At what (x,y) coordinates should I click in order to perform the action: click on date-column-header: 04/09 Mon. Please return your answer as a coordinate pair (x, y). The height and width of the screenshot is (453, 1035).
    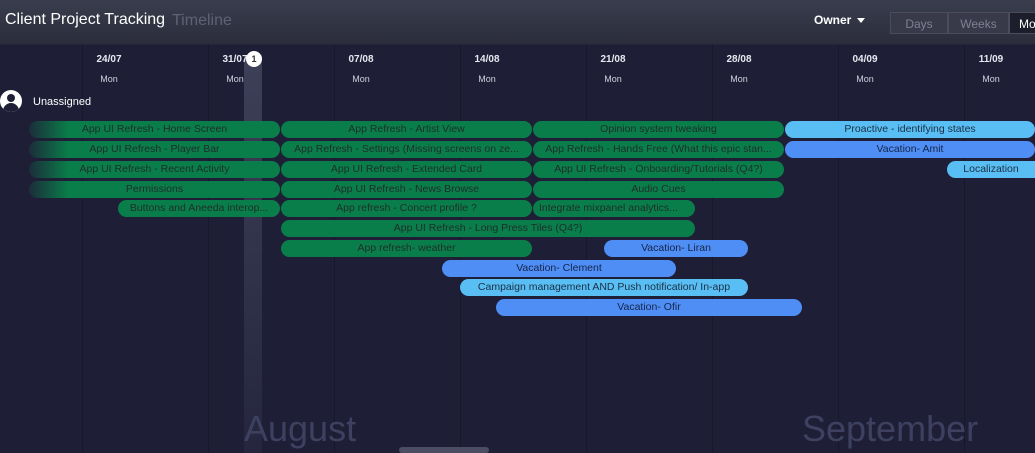
    Looking at the image, I should click on (865, 69).